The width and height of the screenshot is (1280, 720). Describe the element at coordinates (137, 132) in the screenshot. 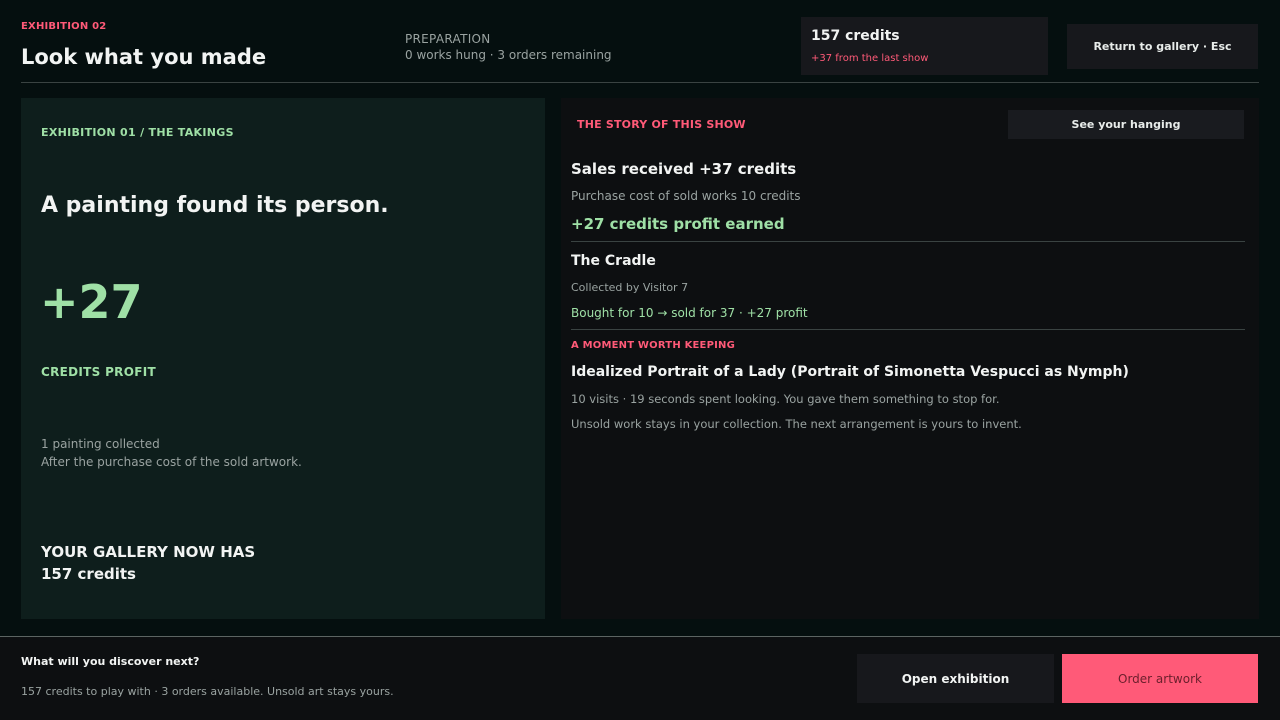

I see `takings-label: EXHIBITION 01 / THE TAKINGS` at that location.